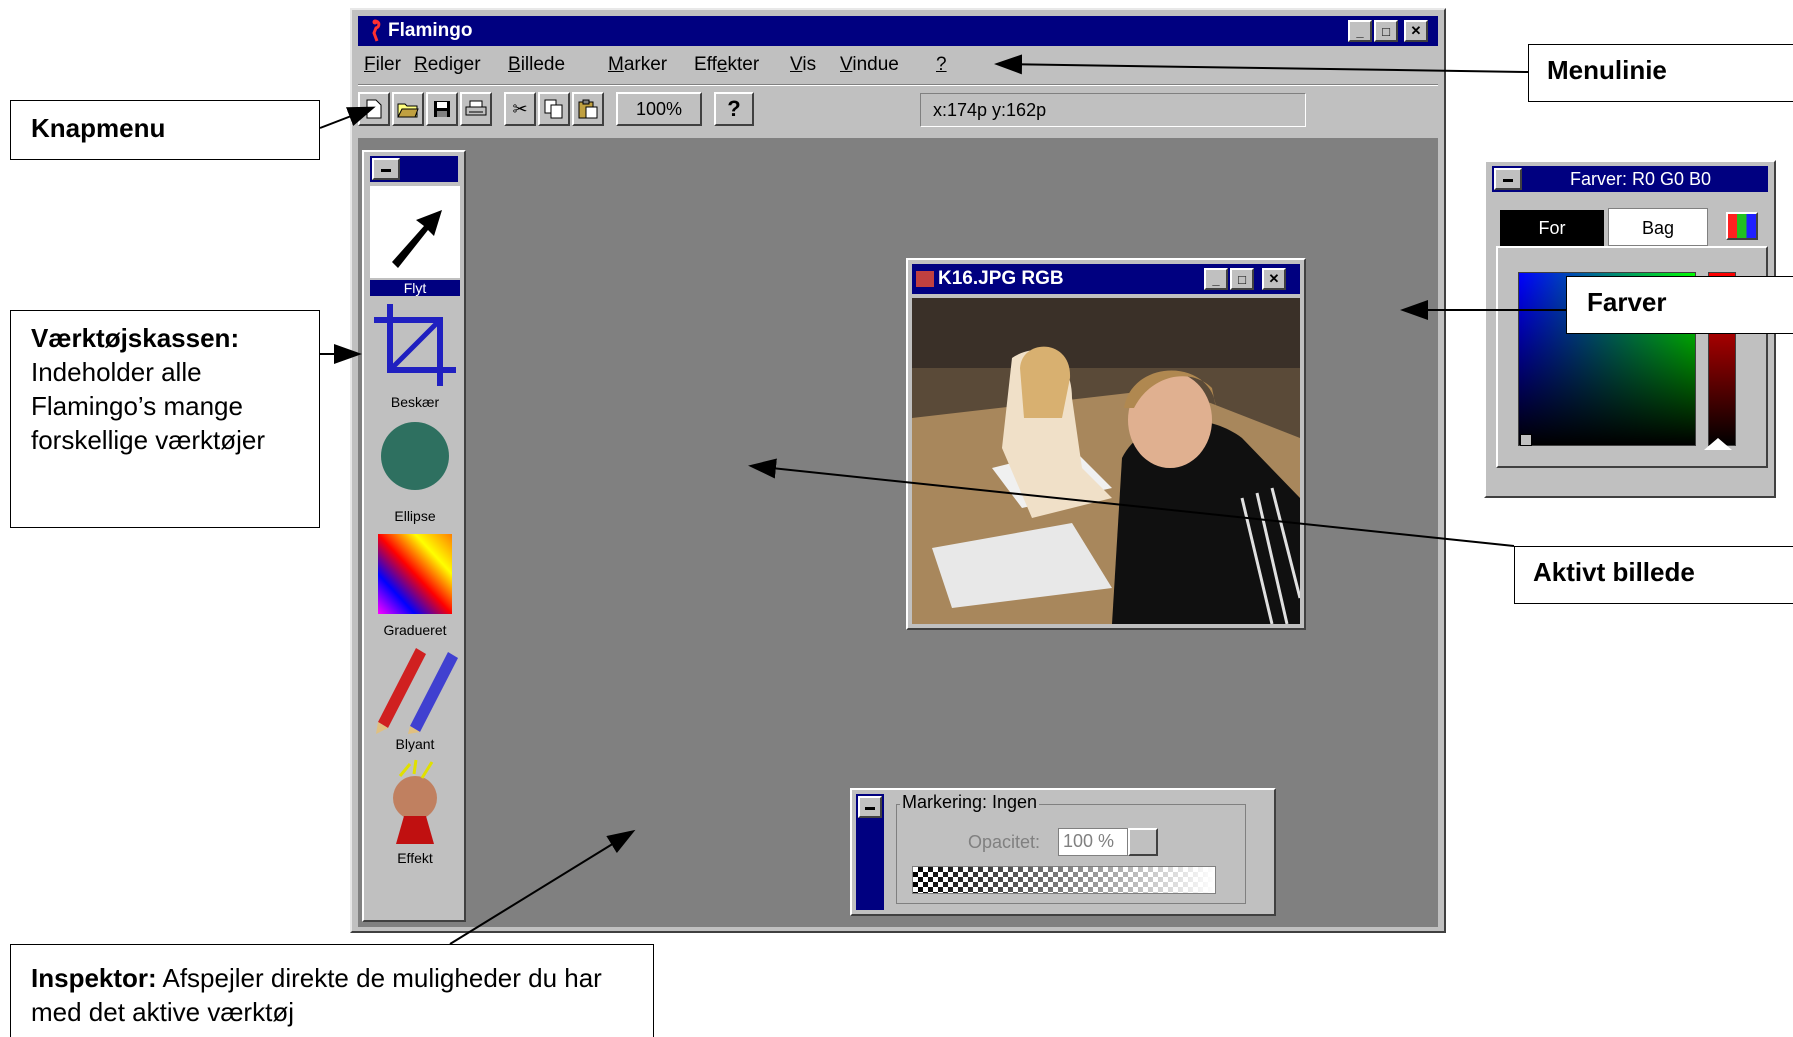 Image resolution: width=1793 pixels, height=1037 pixels. I want to click on menu-effekter: Effekter, so click(726, 65).